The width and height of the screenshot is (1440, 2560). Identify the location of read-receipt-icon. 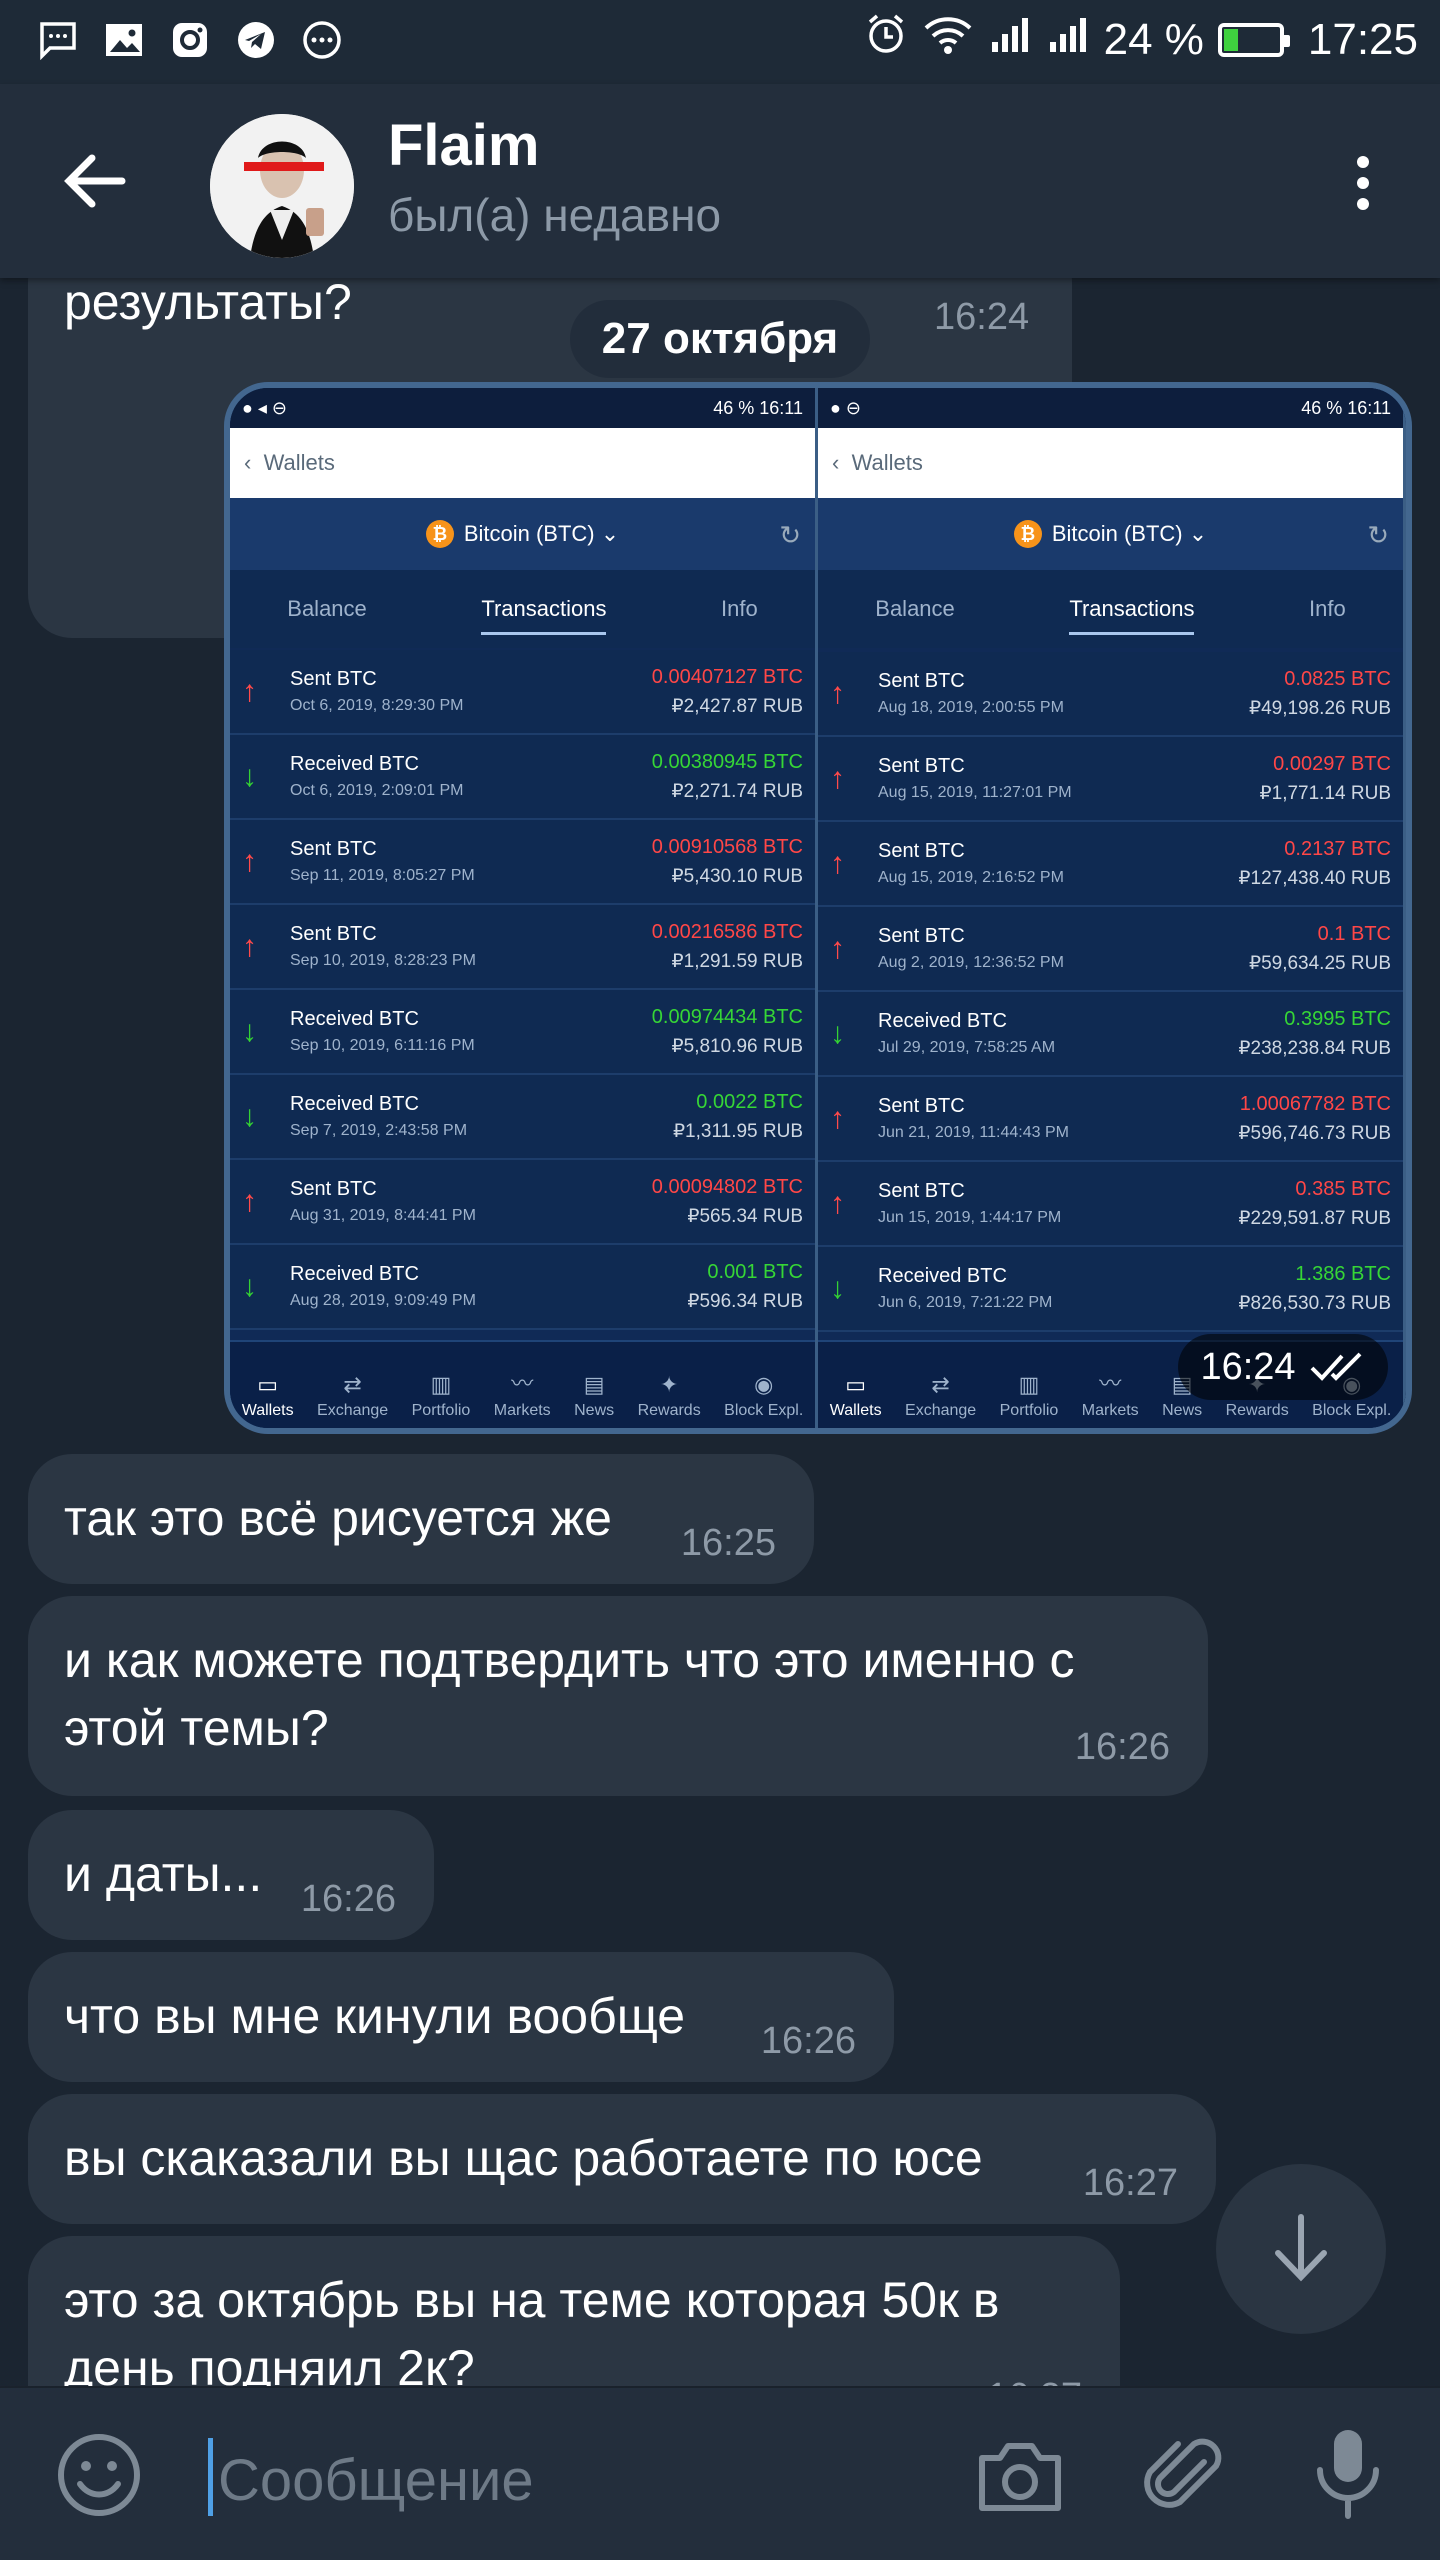
(1335, 1366).